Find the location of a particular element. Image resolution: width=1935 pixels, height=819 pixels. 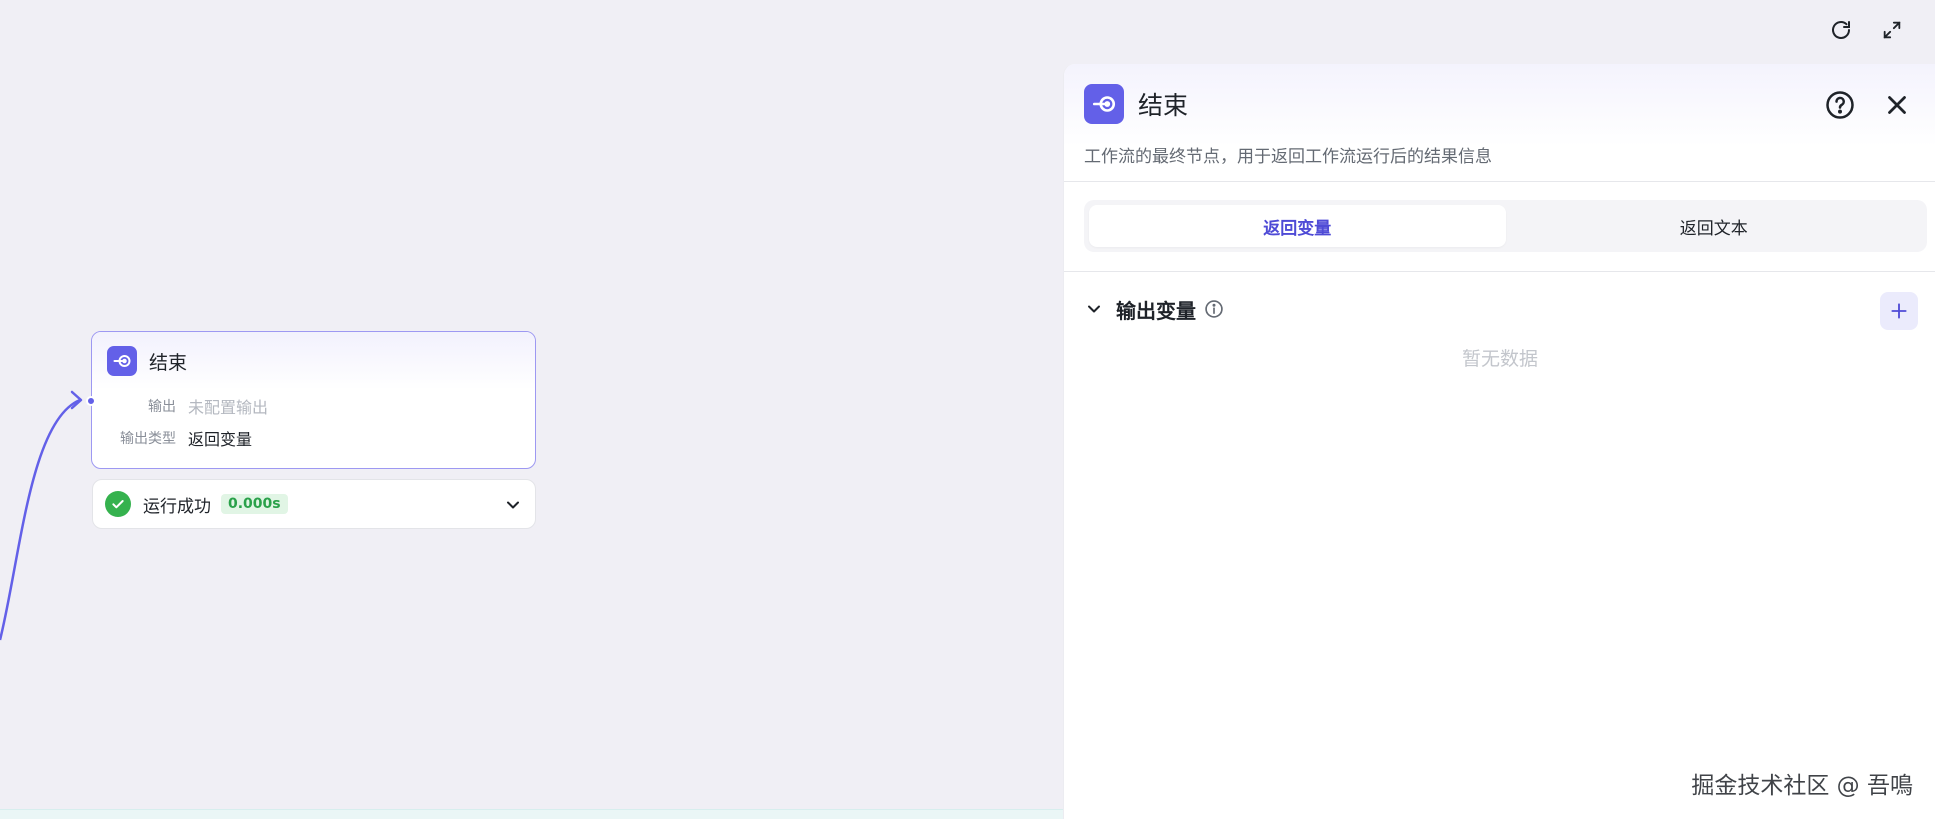

run-duration-badge: 0.000s is located at coordinates (254, 504).